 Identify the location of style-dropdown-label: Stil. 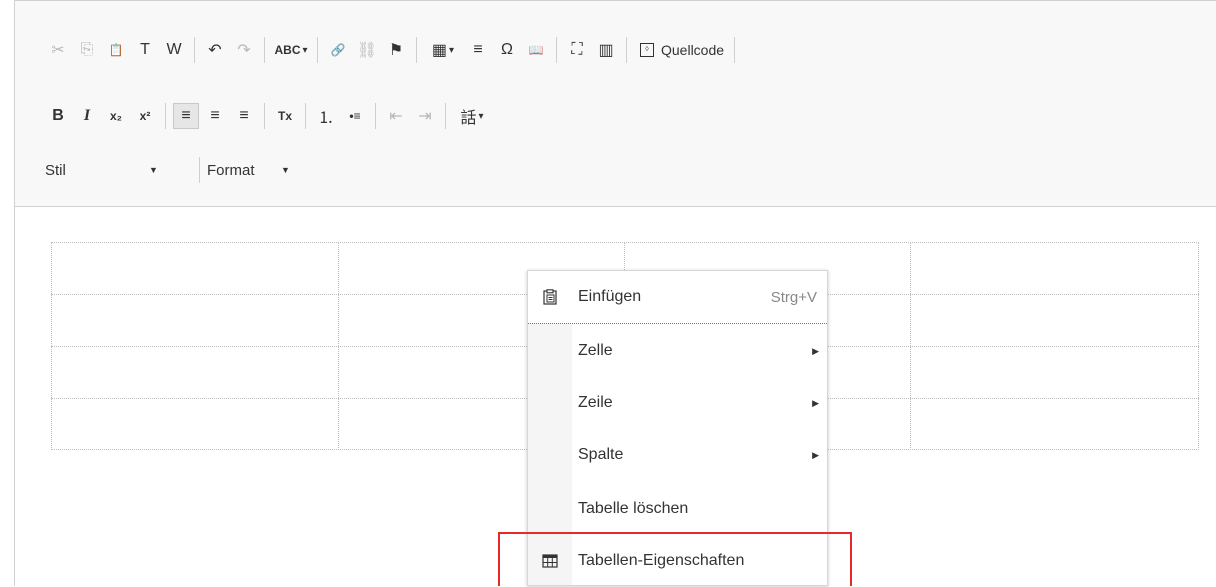
(55, 170).